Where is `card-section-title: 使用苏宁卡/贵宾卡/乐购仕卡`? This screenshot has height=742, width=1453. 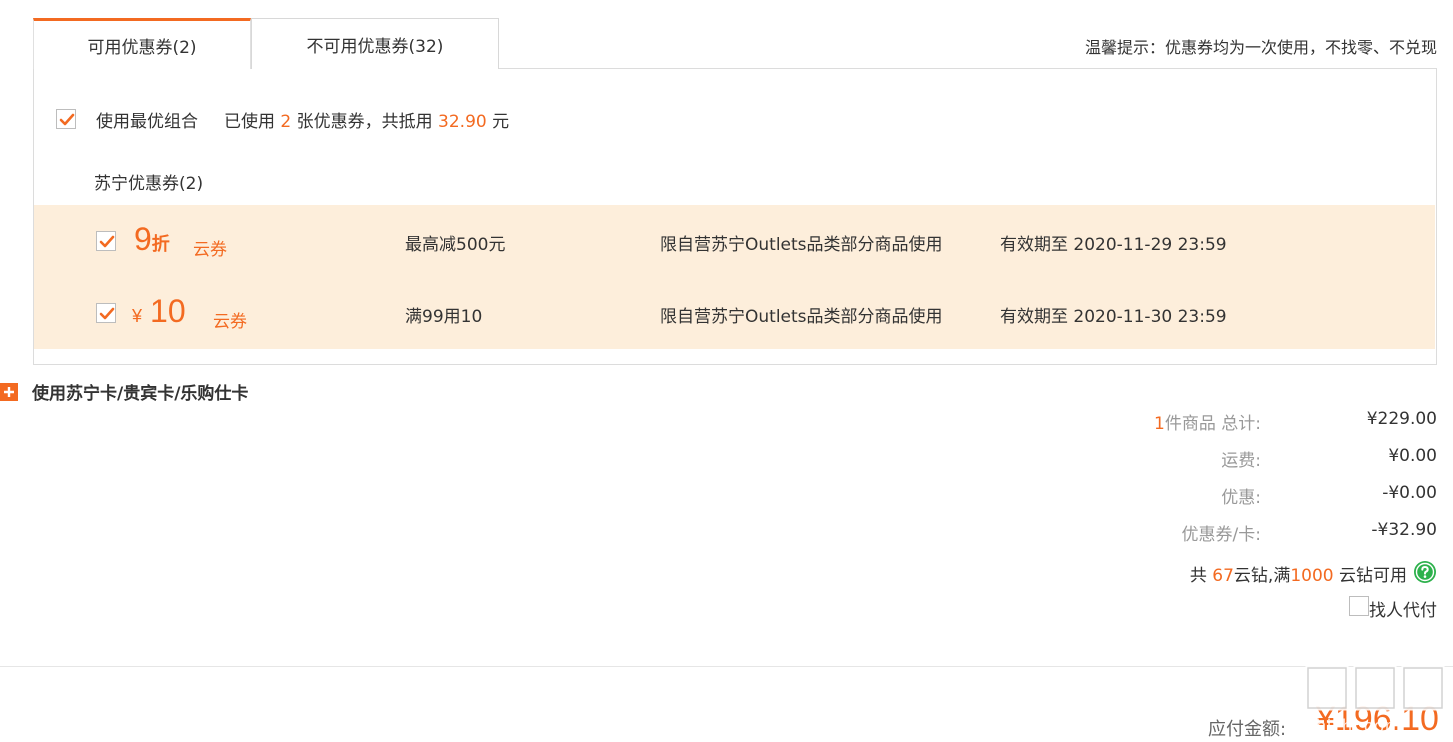 card-section-title: 使用苏宁卡/贵宾卡/乐购仕卡 is located at coordinates (140, 391).